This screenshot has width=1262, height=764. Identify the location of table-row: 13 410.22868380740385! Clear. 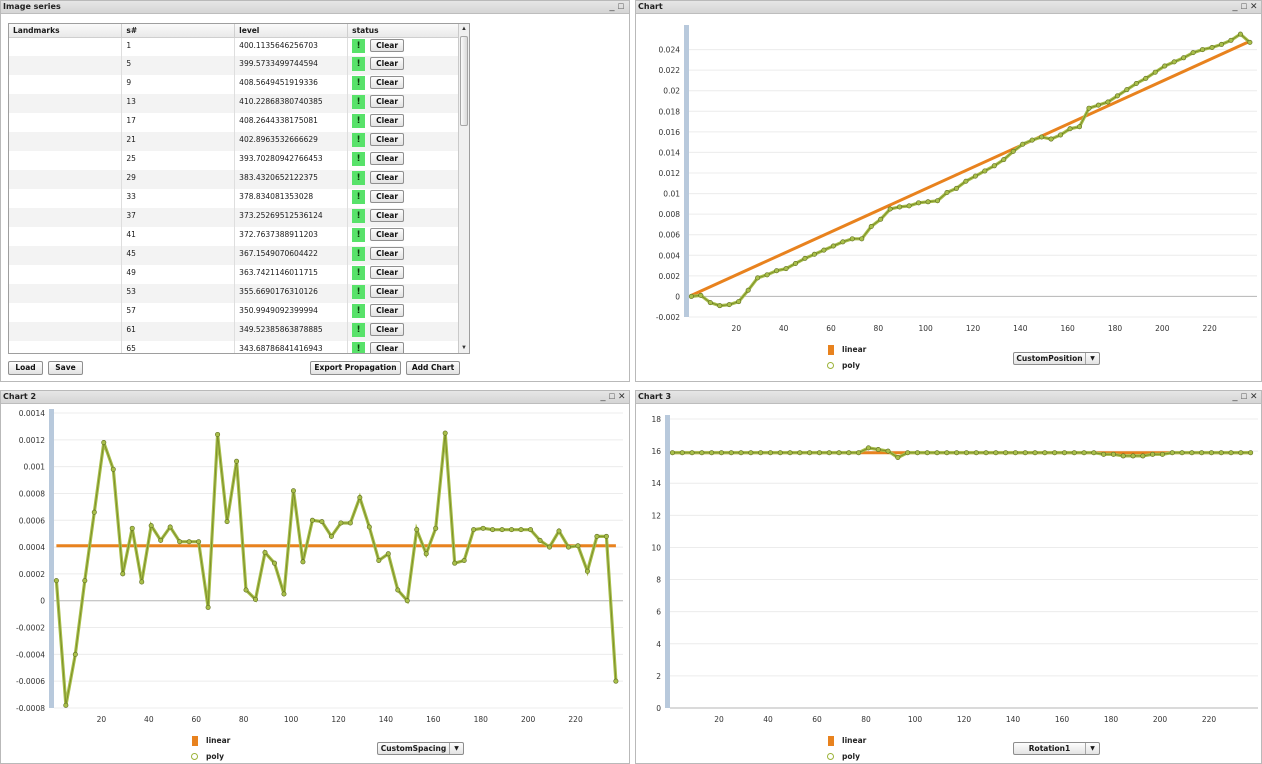
(234, 103).